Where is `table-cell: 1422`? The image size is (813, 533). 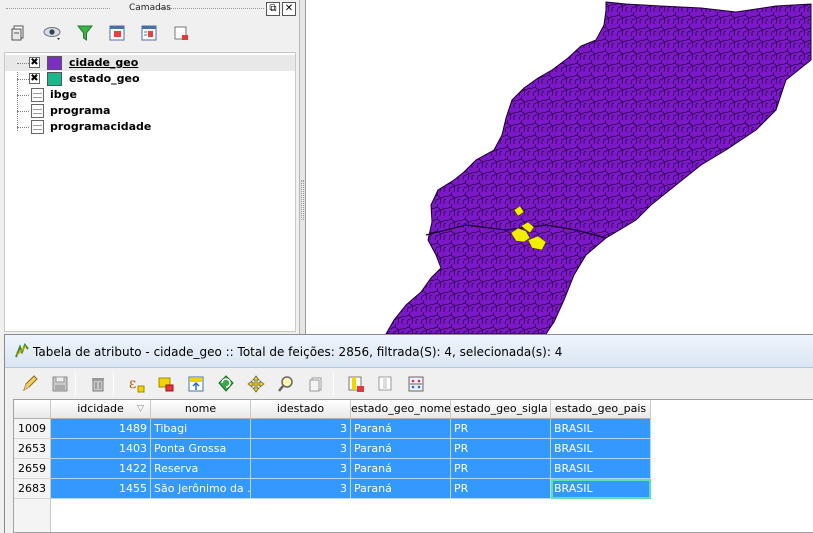
table-cell: 1422 is located at coordinates (101, 469).